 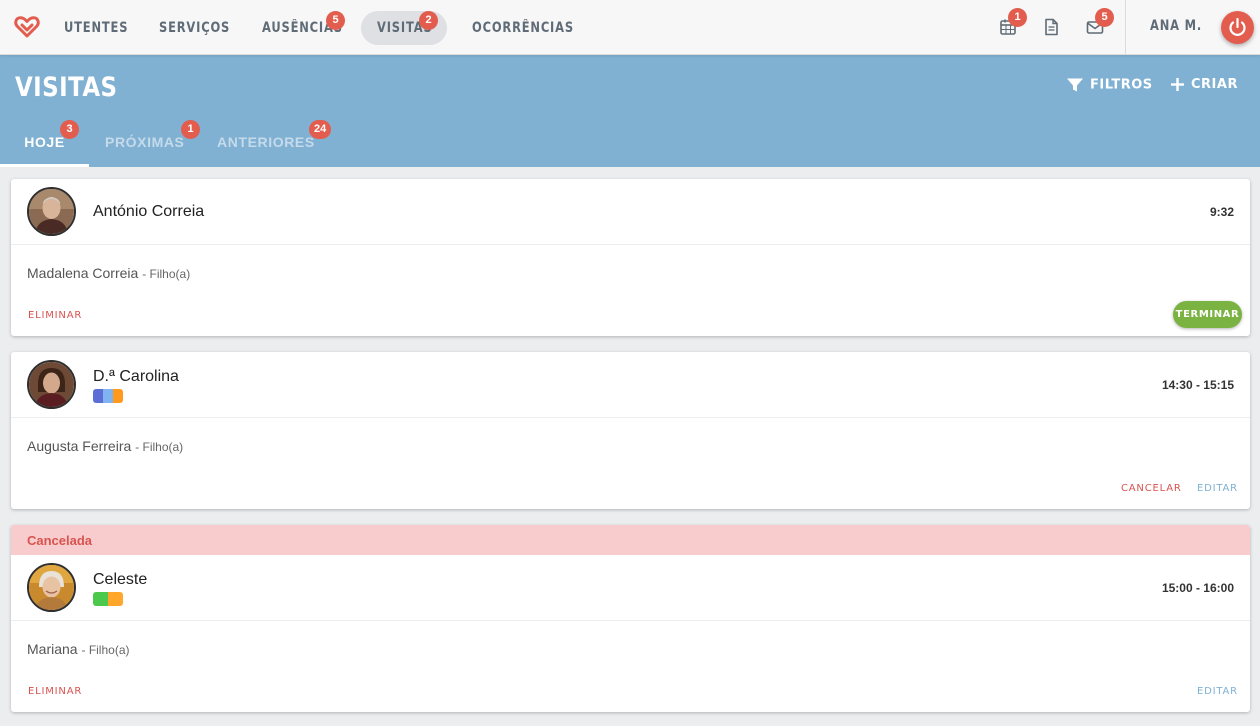 I want to click on cancelled-status: Cancelada, so click(x=60, y=540).